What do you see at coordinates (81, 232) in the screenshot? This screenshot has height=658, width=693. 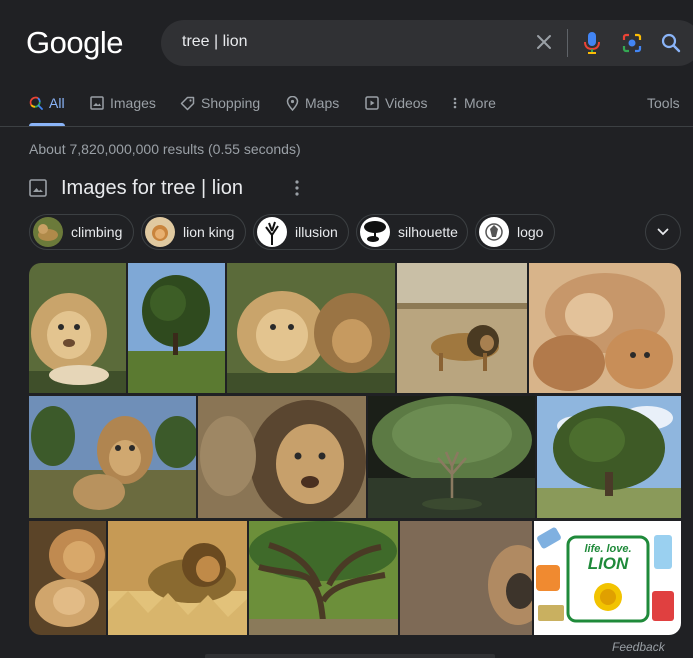 I see `chip-climbing: climbing` at bounding box center [81, 232].